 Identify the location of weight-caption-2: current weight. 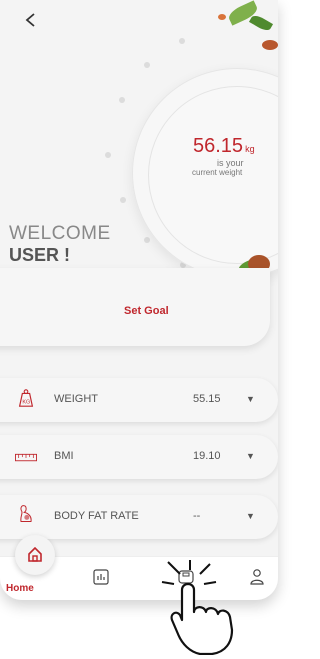
(217, 172).